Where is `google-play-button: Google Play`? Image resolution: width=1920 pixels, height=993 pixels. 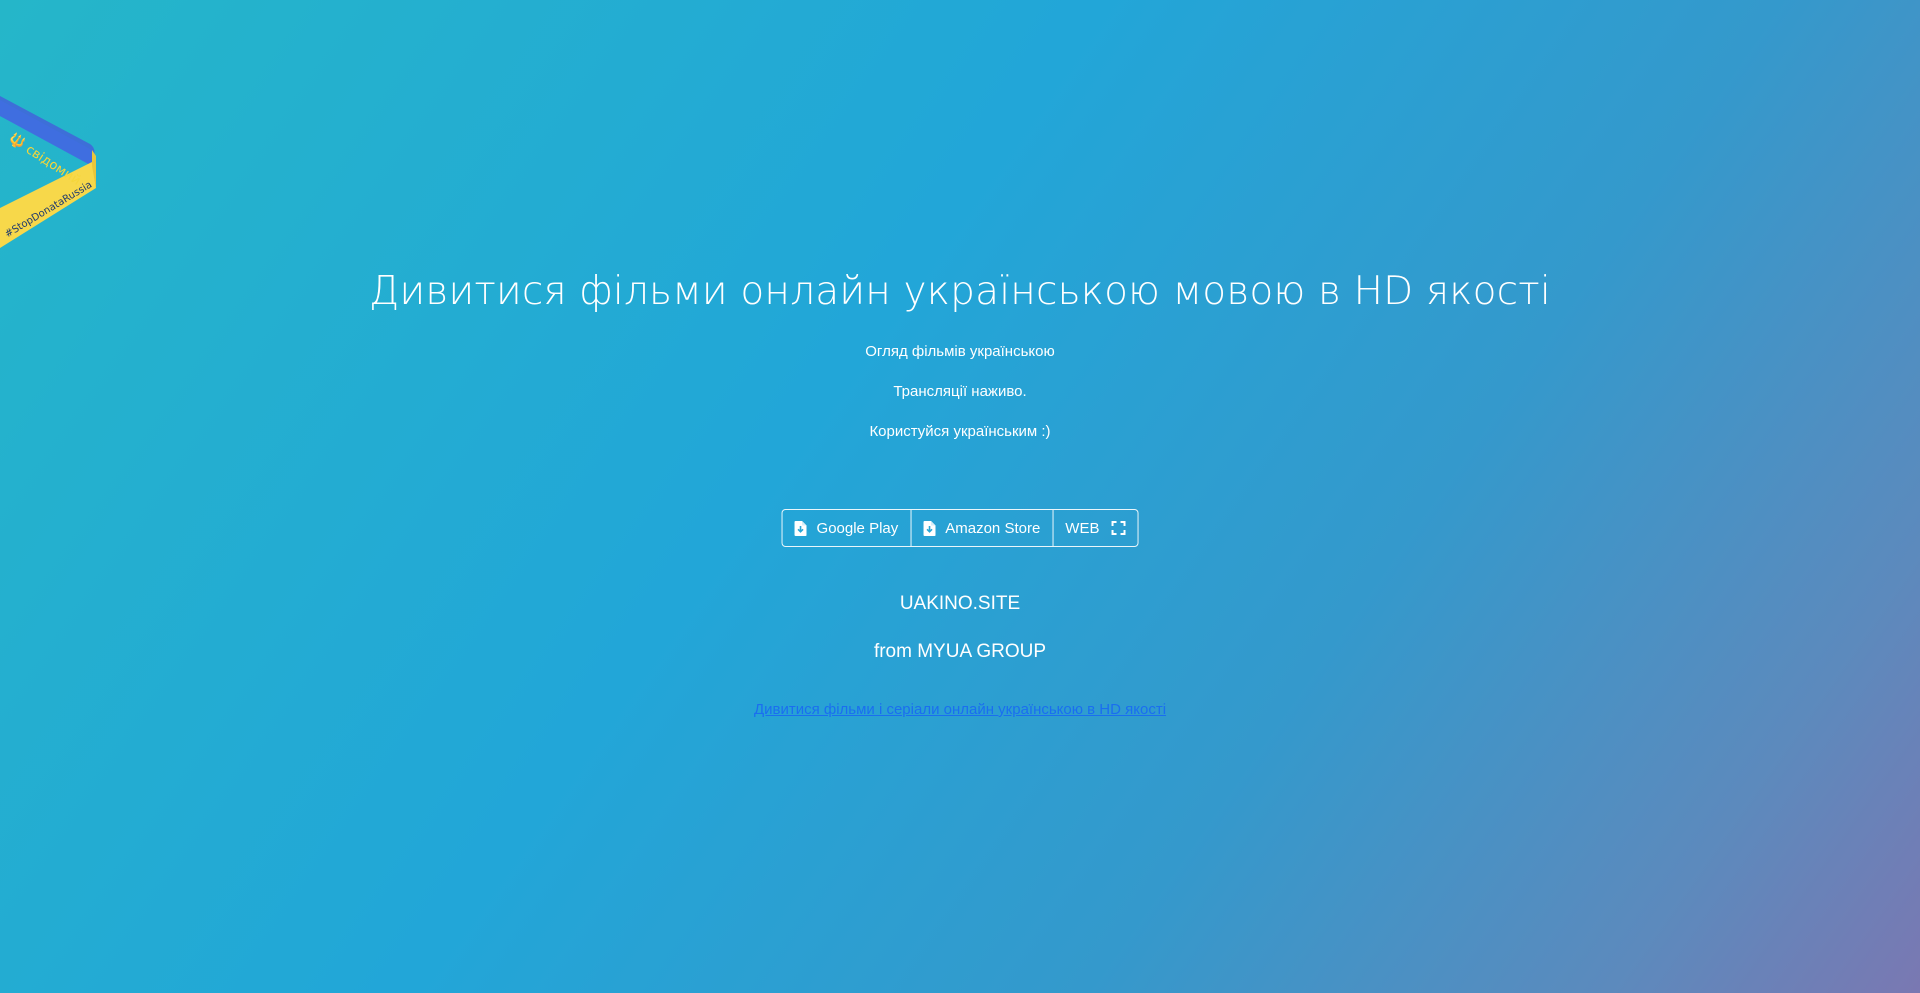 google-play-button: Google Play is located at coordinates (847, 528).